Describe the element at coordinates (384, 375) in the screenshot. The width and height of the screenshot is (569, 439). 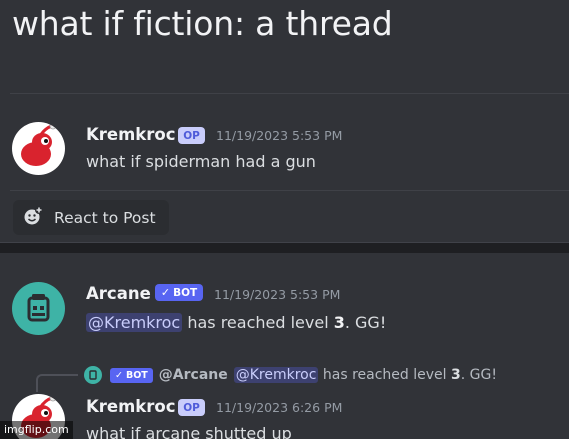
I see `reply-text: has reached level` at that location.